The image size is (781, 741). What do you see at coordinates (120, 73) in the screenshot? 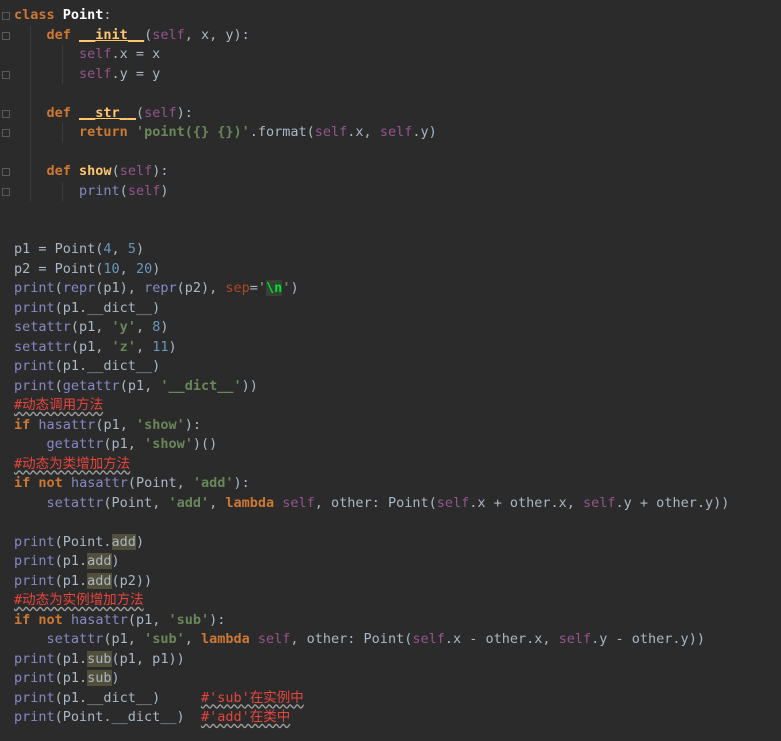
I see `code-text: self.y = y` at bounding box center [120, 73].